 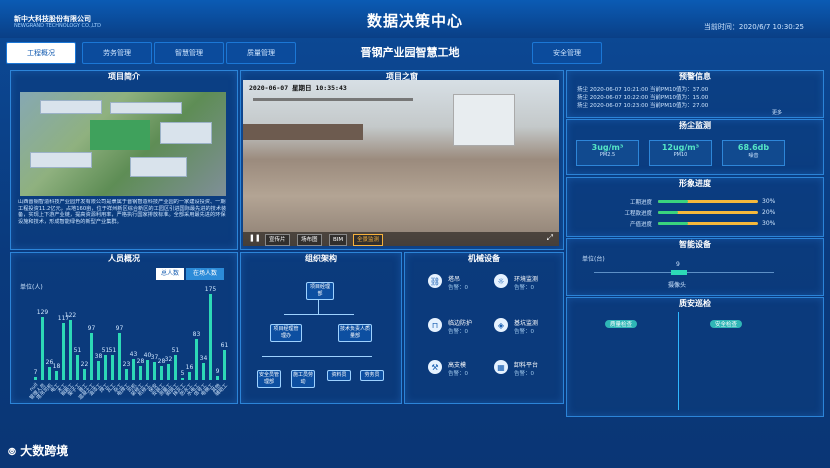 I want to click on site-title: 晋钢产业园智慧工地, so click(x=410, y=52).